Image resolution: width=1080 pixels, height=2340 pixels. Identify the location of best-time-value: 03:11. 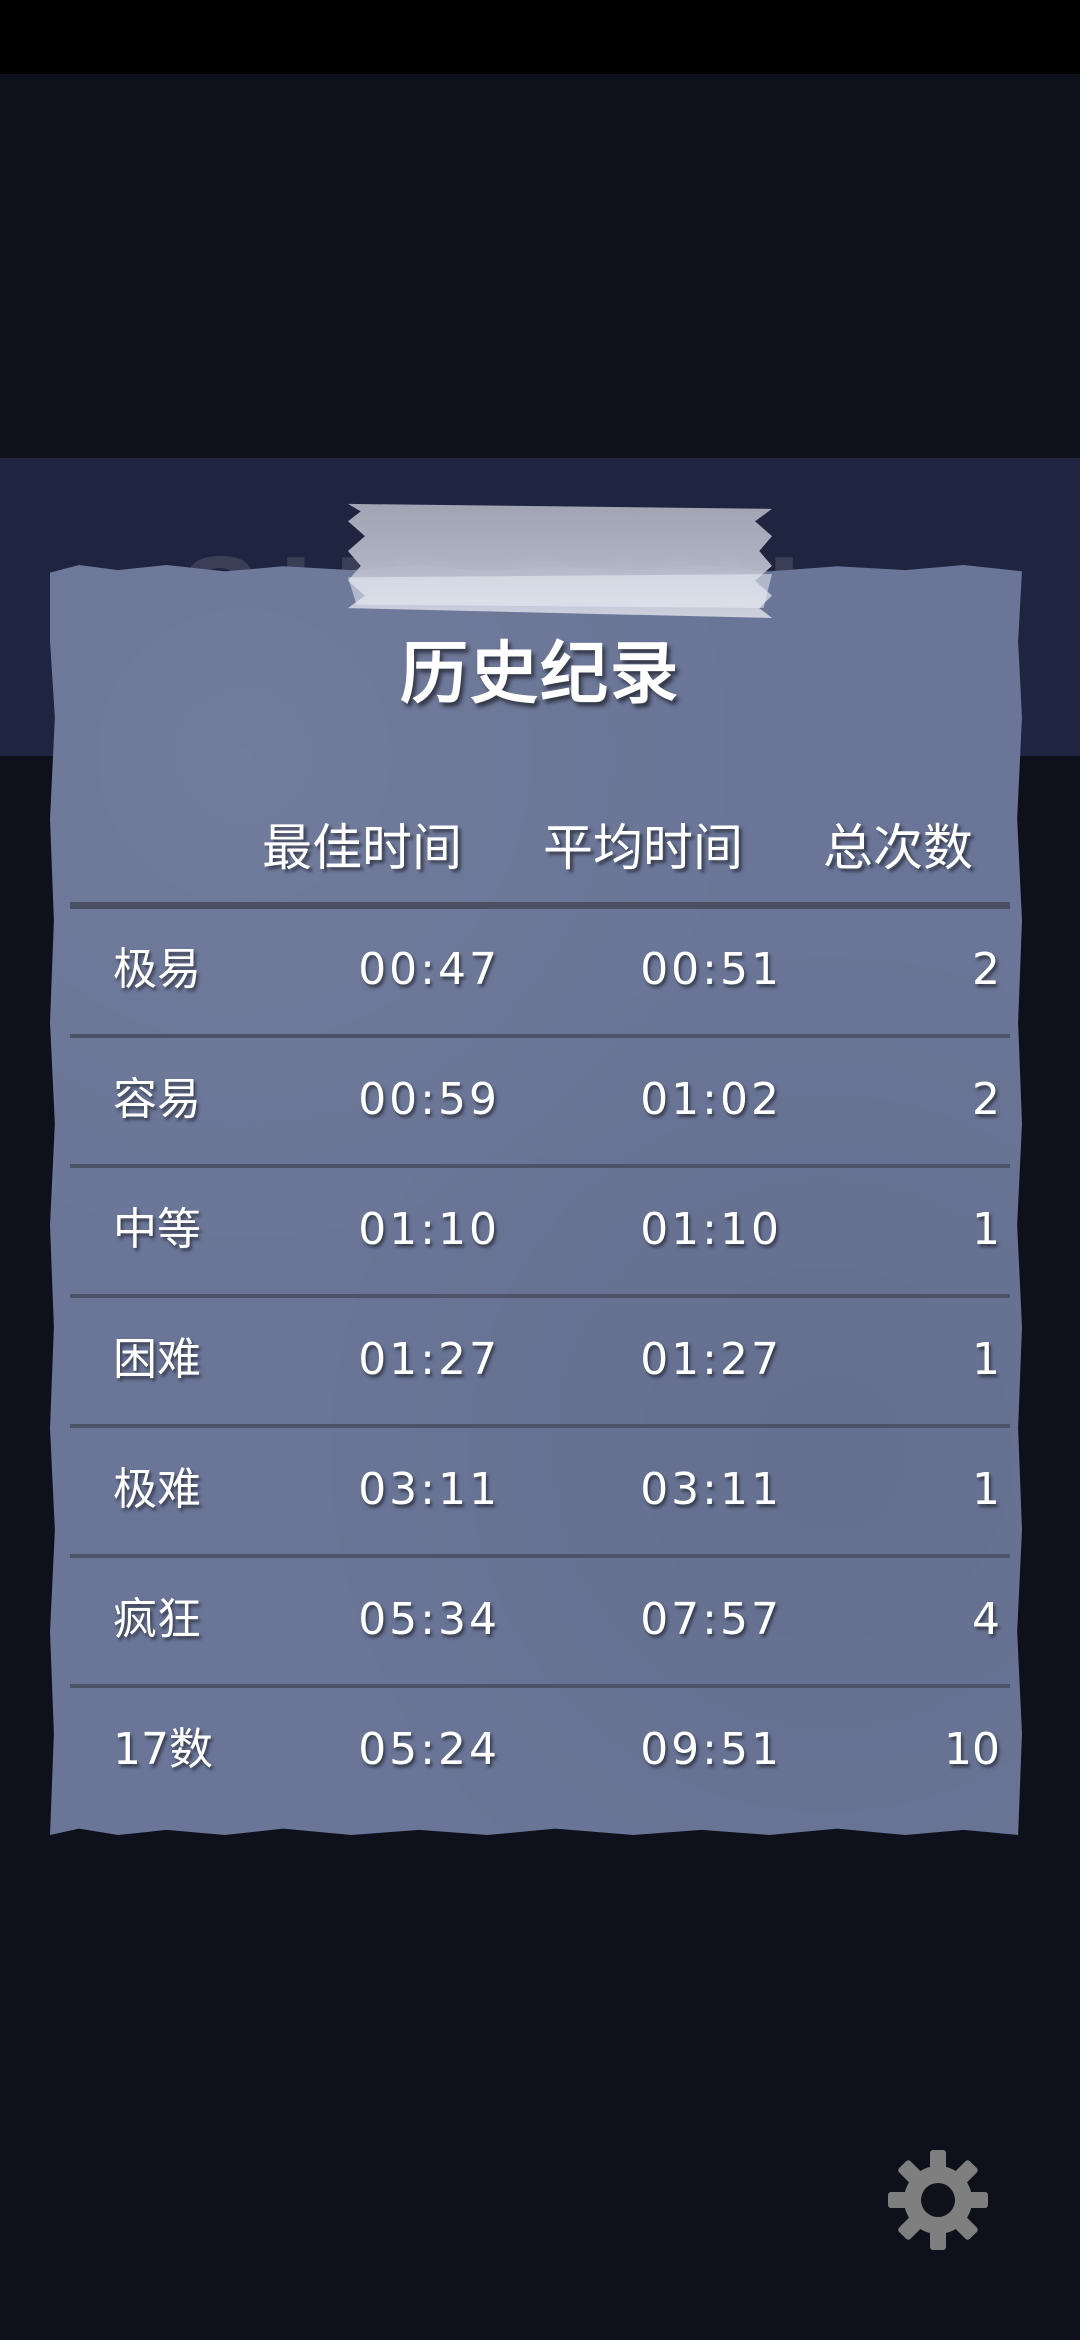
(429, 1489).